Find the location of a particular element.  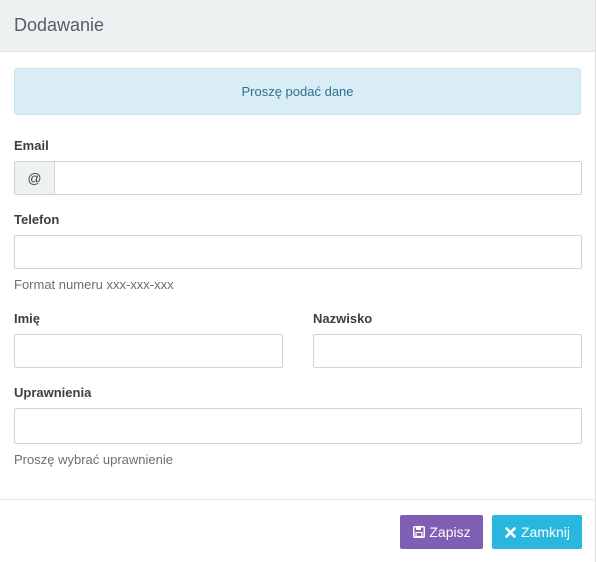

floppy-disk-icon is located at coordinates (418, 532).